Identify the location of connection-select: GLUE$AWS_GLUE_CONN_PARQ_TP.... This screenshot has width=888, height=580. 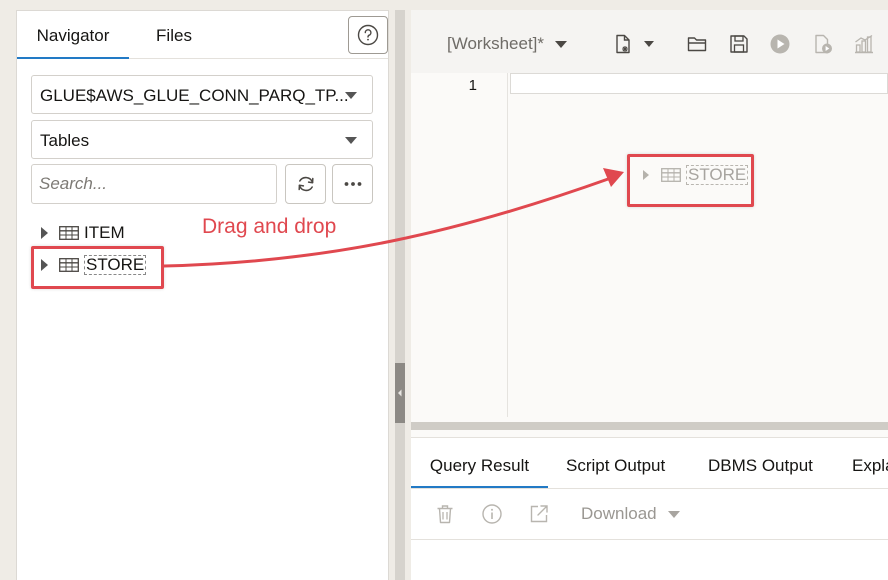
(202, 94).